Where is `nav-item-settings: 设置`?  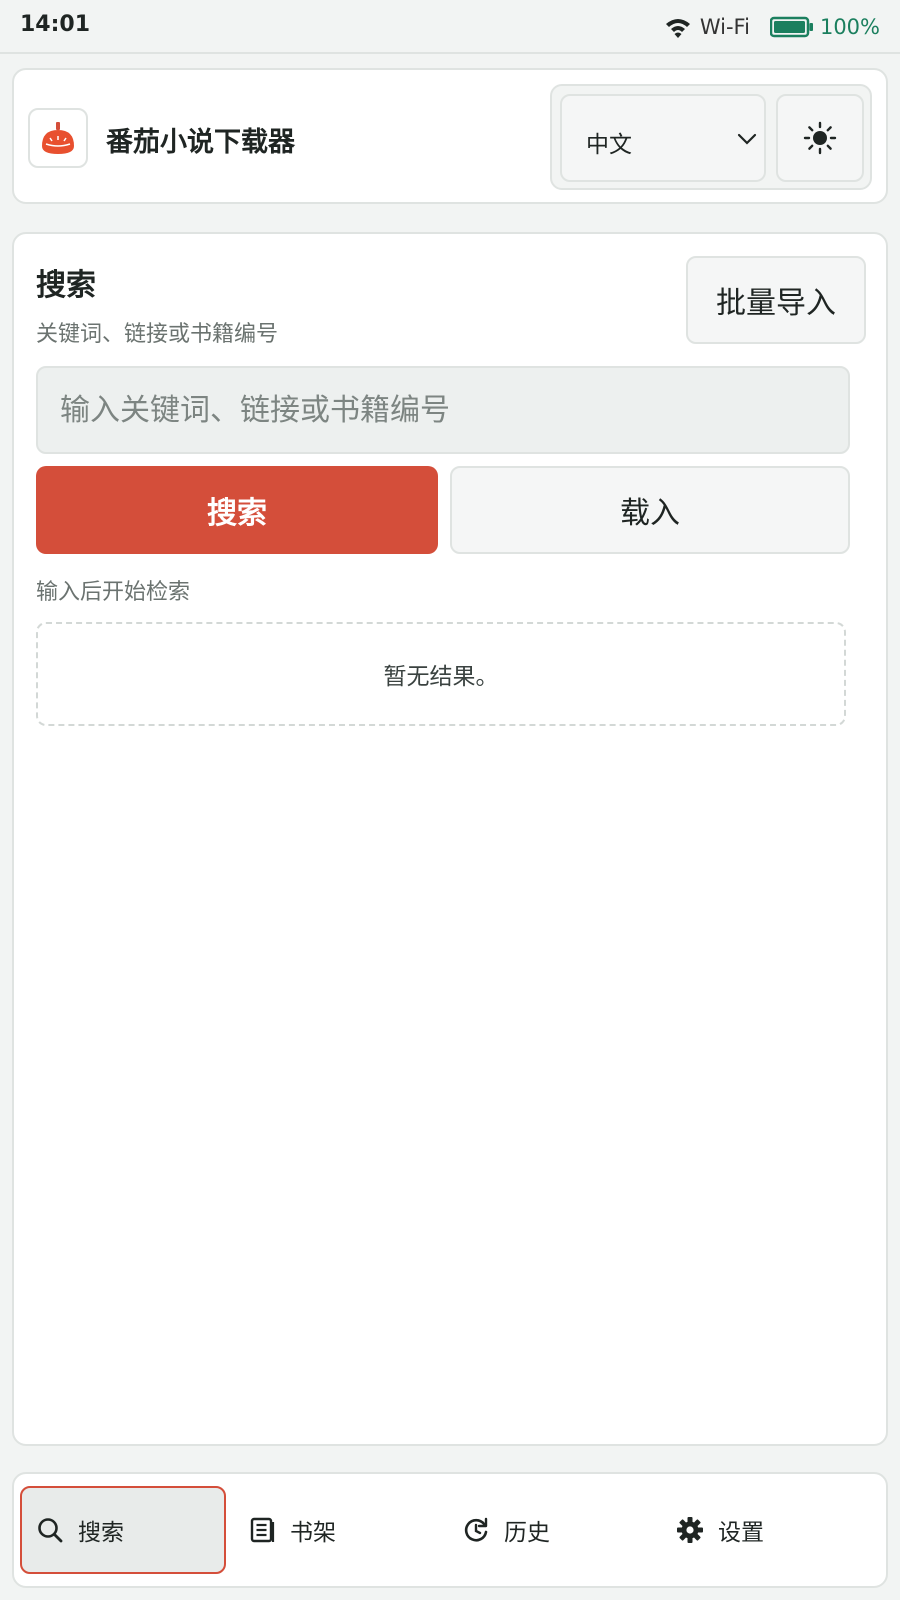
nav-item-settings: 设置 is located at coordinates (765, 1530).